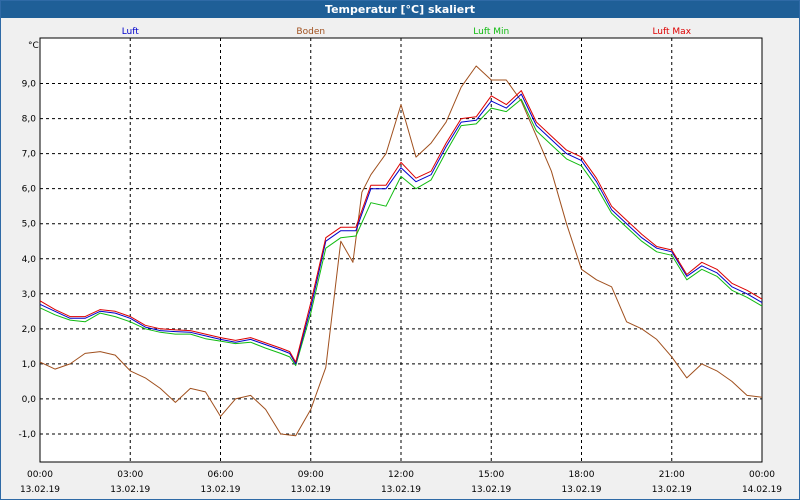 The image size is (800, 500). I want to click on y-tick-label: 0,0, so click(29, 400).